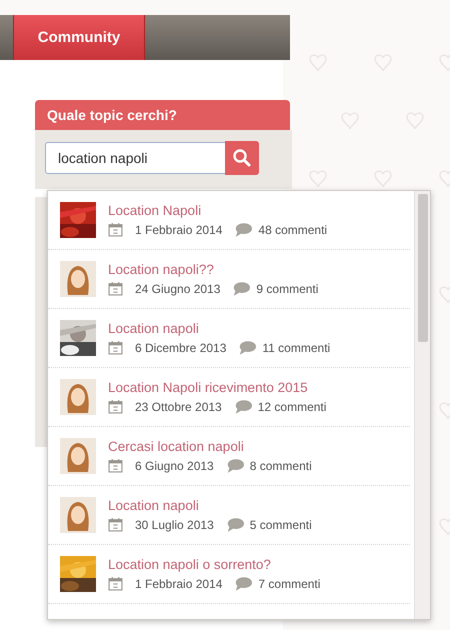 Image resolution: width=450 pixels, height=630 pixels. I want to click on nav-tab: Community, so click(79, 37).